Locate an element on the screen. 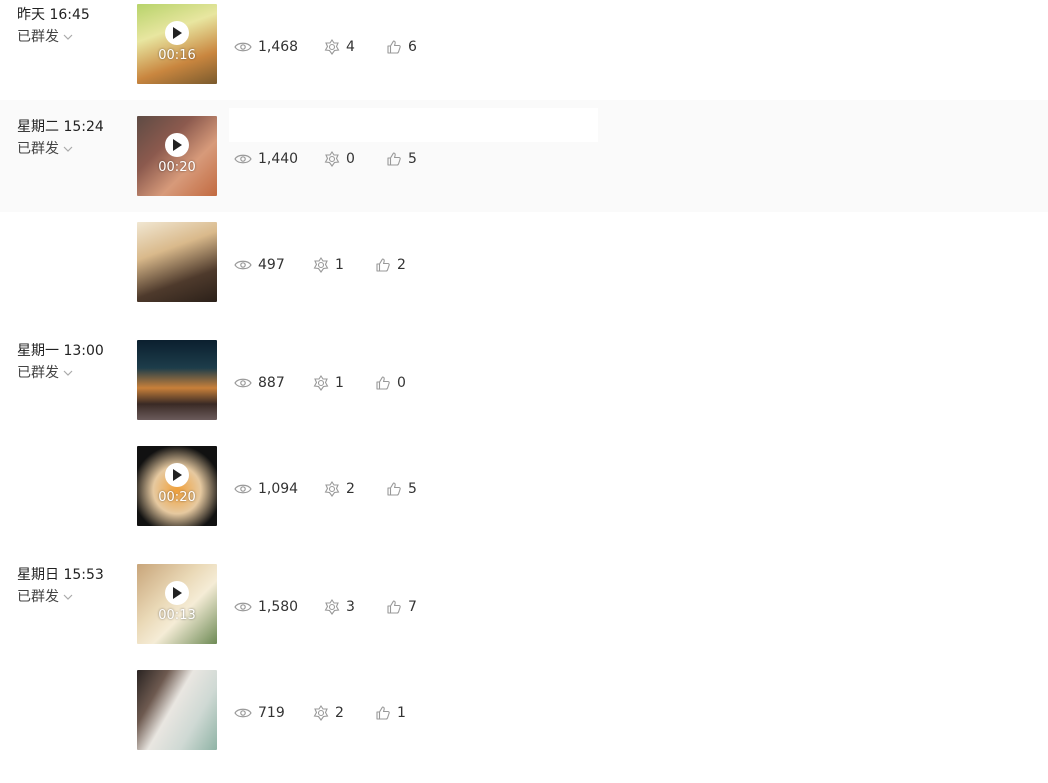  view-count-value: 887 is located at coordinates (271, 383).